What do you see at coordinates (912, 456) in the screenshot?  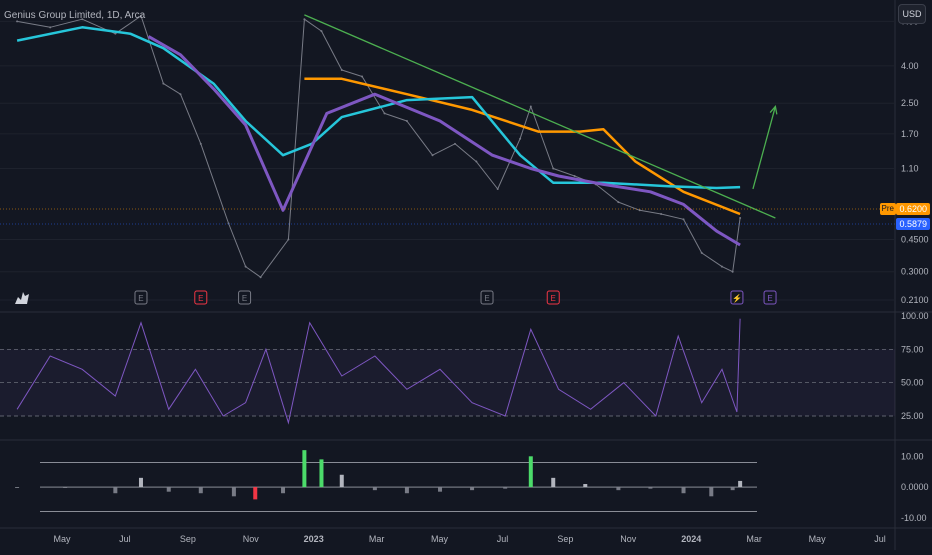 I see `histogram-tick-label: 10.00` at bounding box center [912, 456].